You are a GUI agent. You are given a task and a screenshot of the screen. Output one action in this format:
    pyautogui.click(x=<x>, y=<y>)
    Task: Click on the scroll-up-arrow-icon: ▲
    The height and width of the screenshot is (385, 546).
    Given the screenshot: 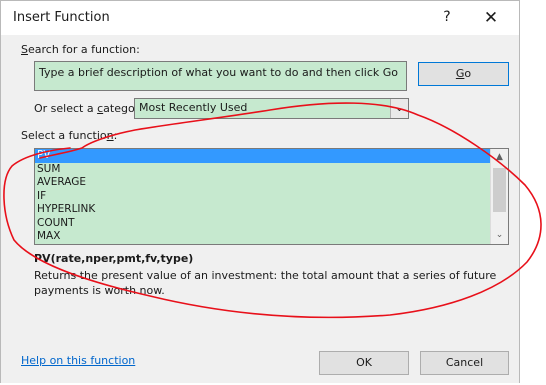 What is the action you would take?
    pyautogui.click(x=499, y=157)
    